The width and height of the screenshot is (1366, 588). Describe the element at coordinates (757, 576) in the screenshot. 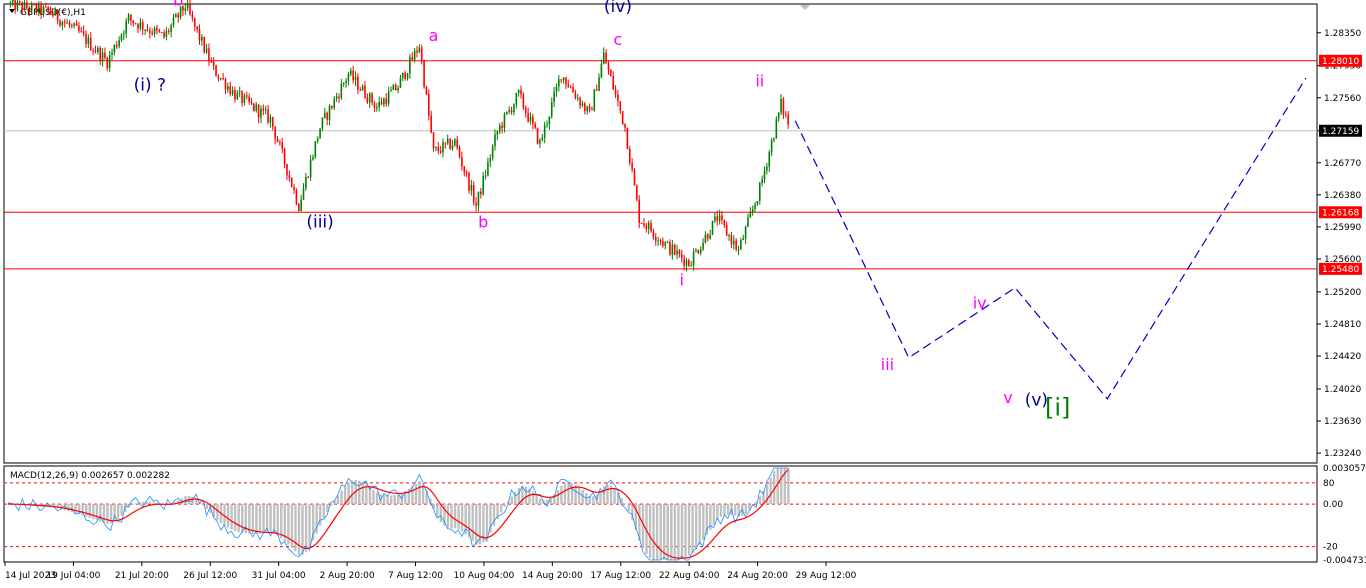

I see `x-tick-label: 24 Aug 20:00` at that location.